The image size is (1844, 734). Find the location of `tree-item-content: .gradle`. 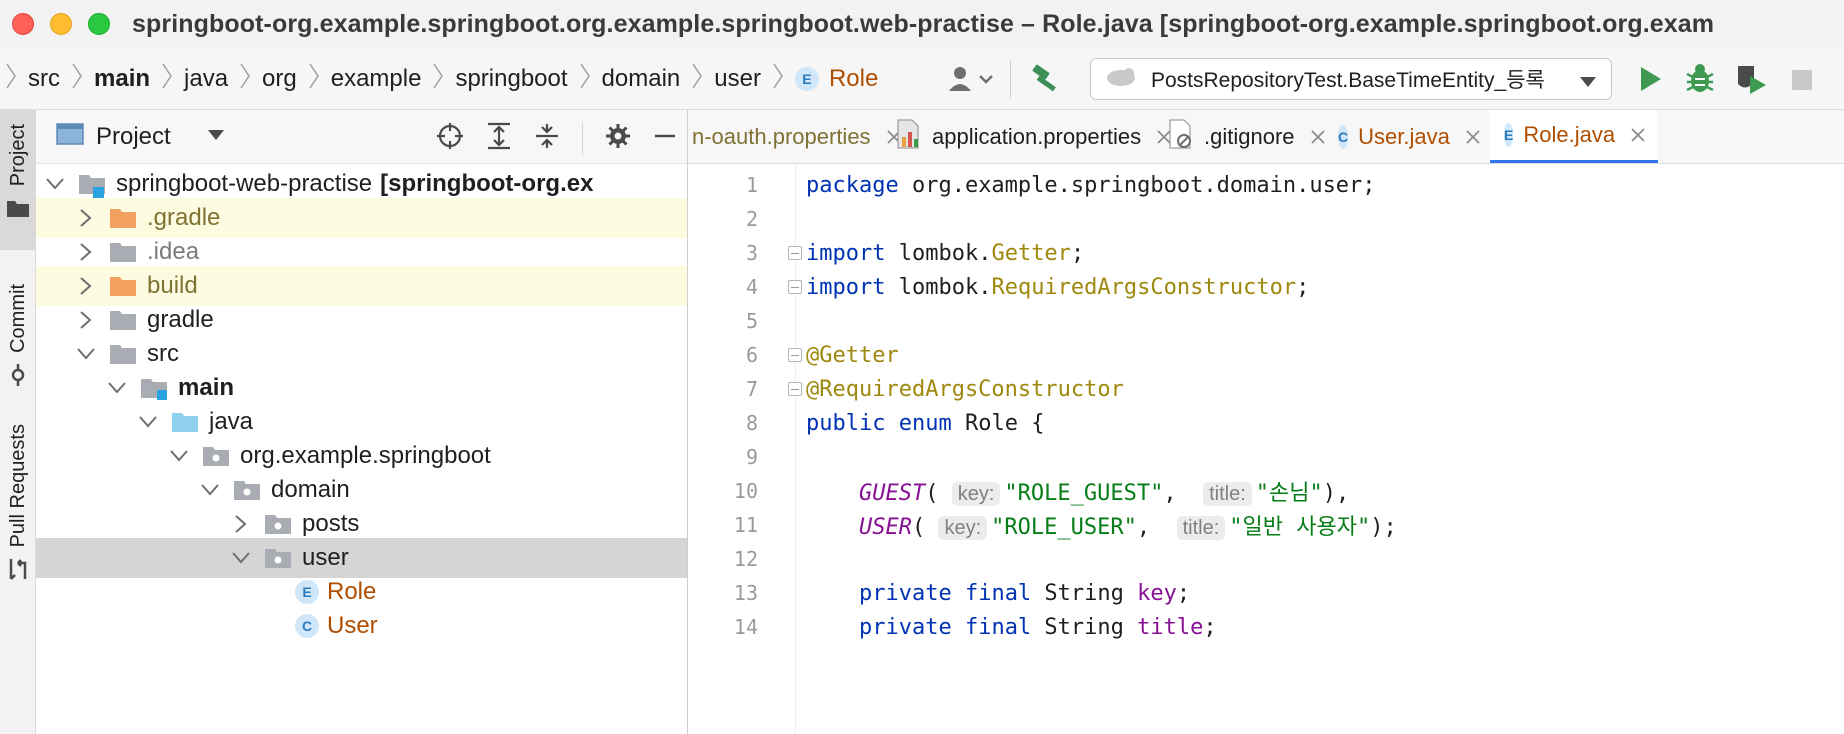

tree-item-content: .gradle is located at coordinates (147, 218).